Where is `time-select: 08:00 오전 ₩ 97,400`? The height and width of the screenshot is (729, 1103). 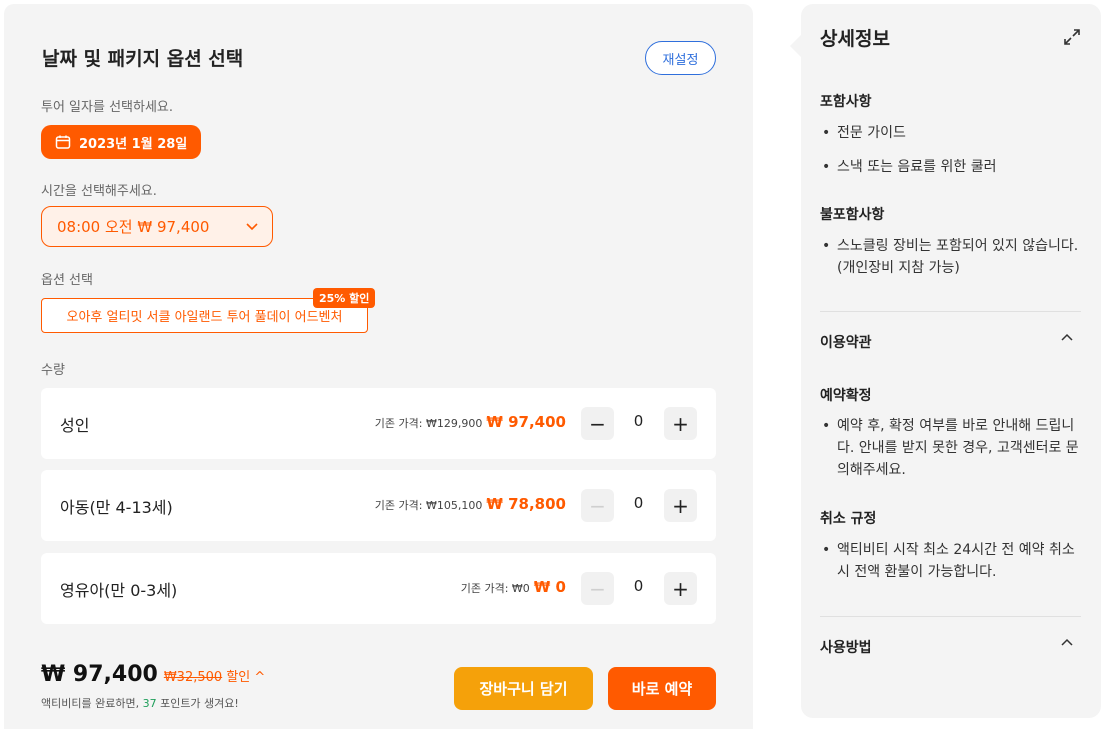
time-select: 08:00 오전 ₩ 97,400 is located at coordinates (157, 226).